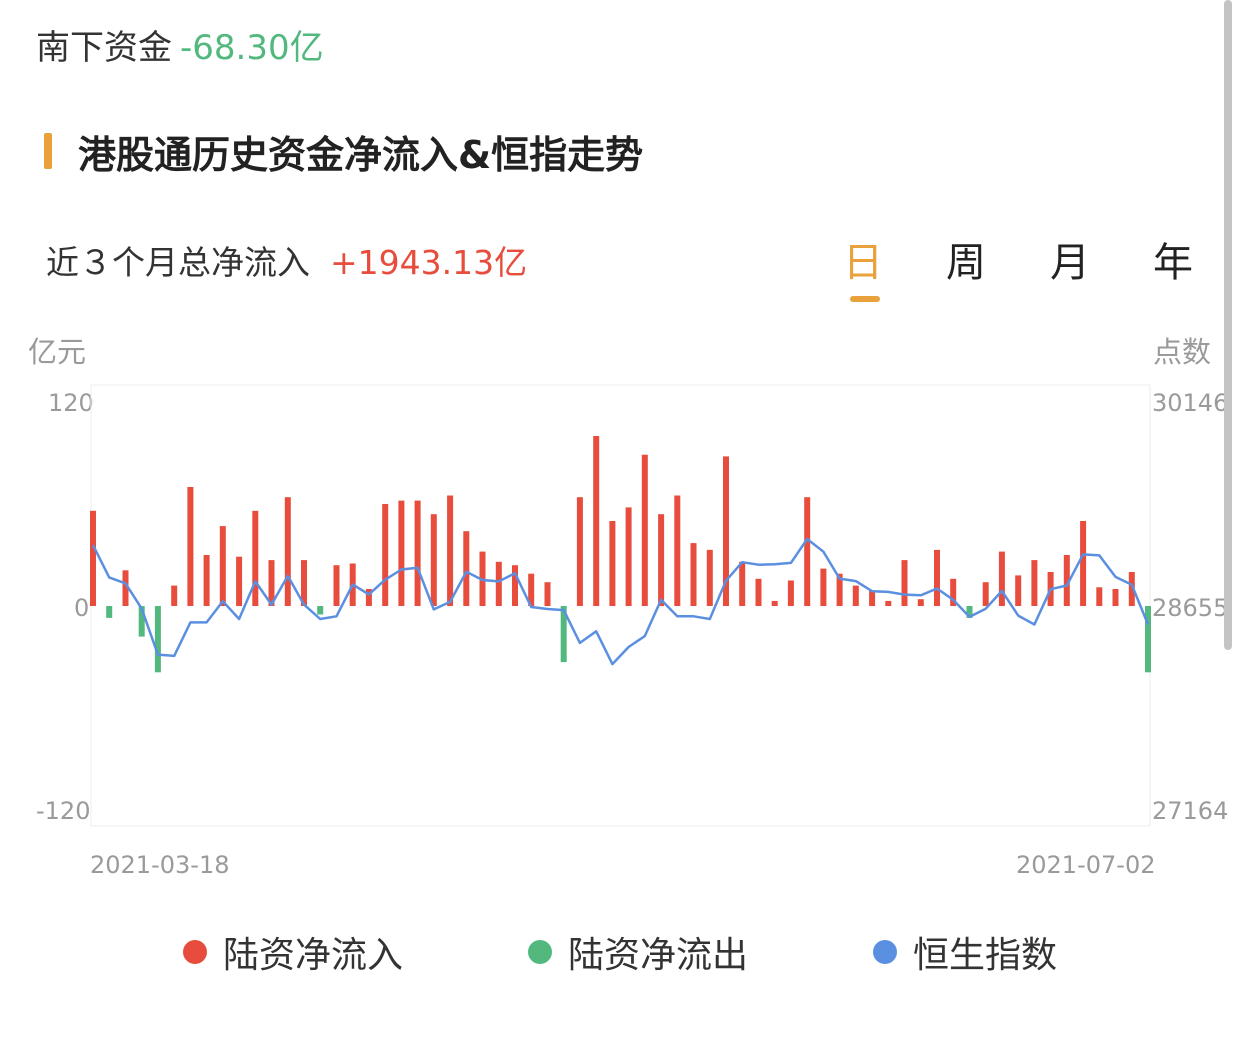  What do you see at coordinates (658, 955) in the screenshot?
I see `legend-outflow-label: 陆资净流出` at bounding box center [658, 955].